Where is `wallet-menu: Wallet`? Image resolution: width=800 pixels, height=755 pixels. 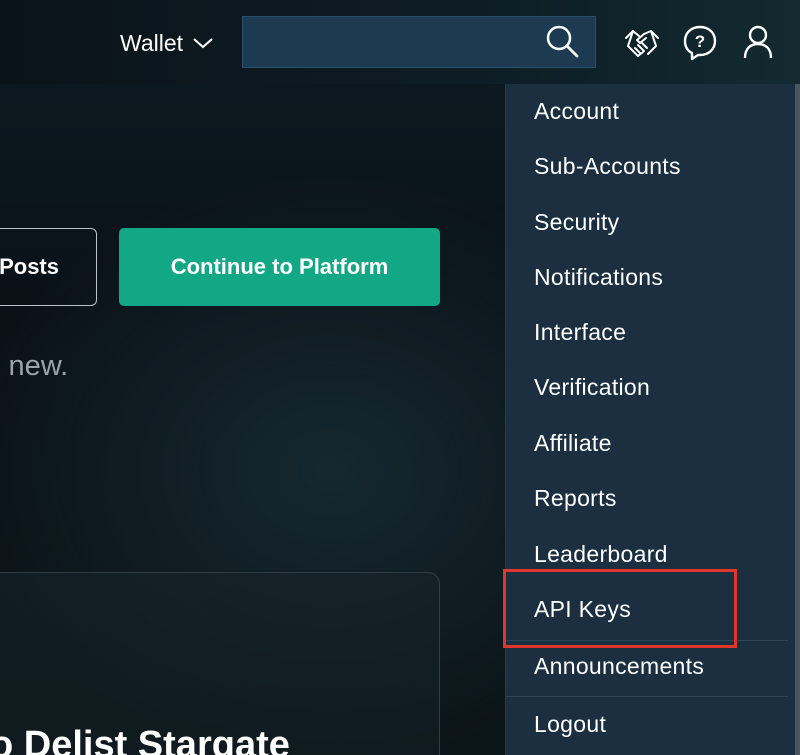
wallet-menu: Wallet is located at coordinates (167, 43).